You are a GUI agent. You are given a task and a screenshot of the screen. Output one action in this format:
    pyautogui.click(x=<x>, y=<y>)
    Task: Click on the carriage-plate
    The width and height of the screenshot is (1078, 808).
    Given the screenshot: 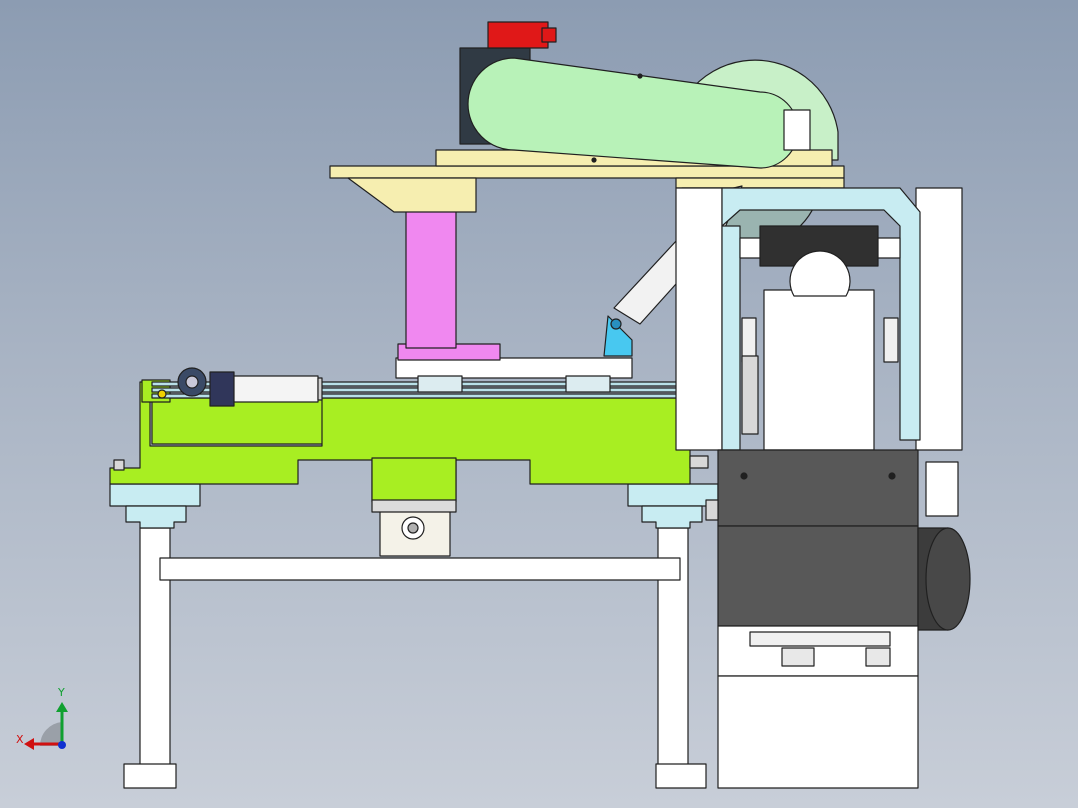 What is the action you would take?
    pyautogui.click(x=514, y=375)
    